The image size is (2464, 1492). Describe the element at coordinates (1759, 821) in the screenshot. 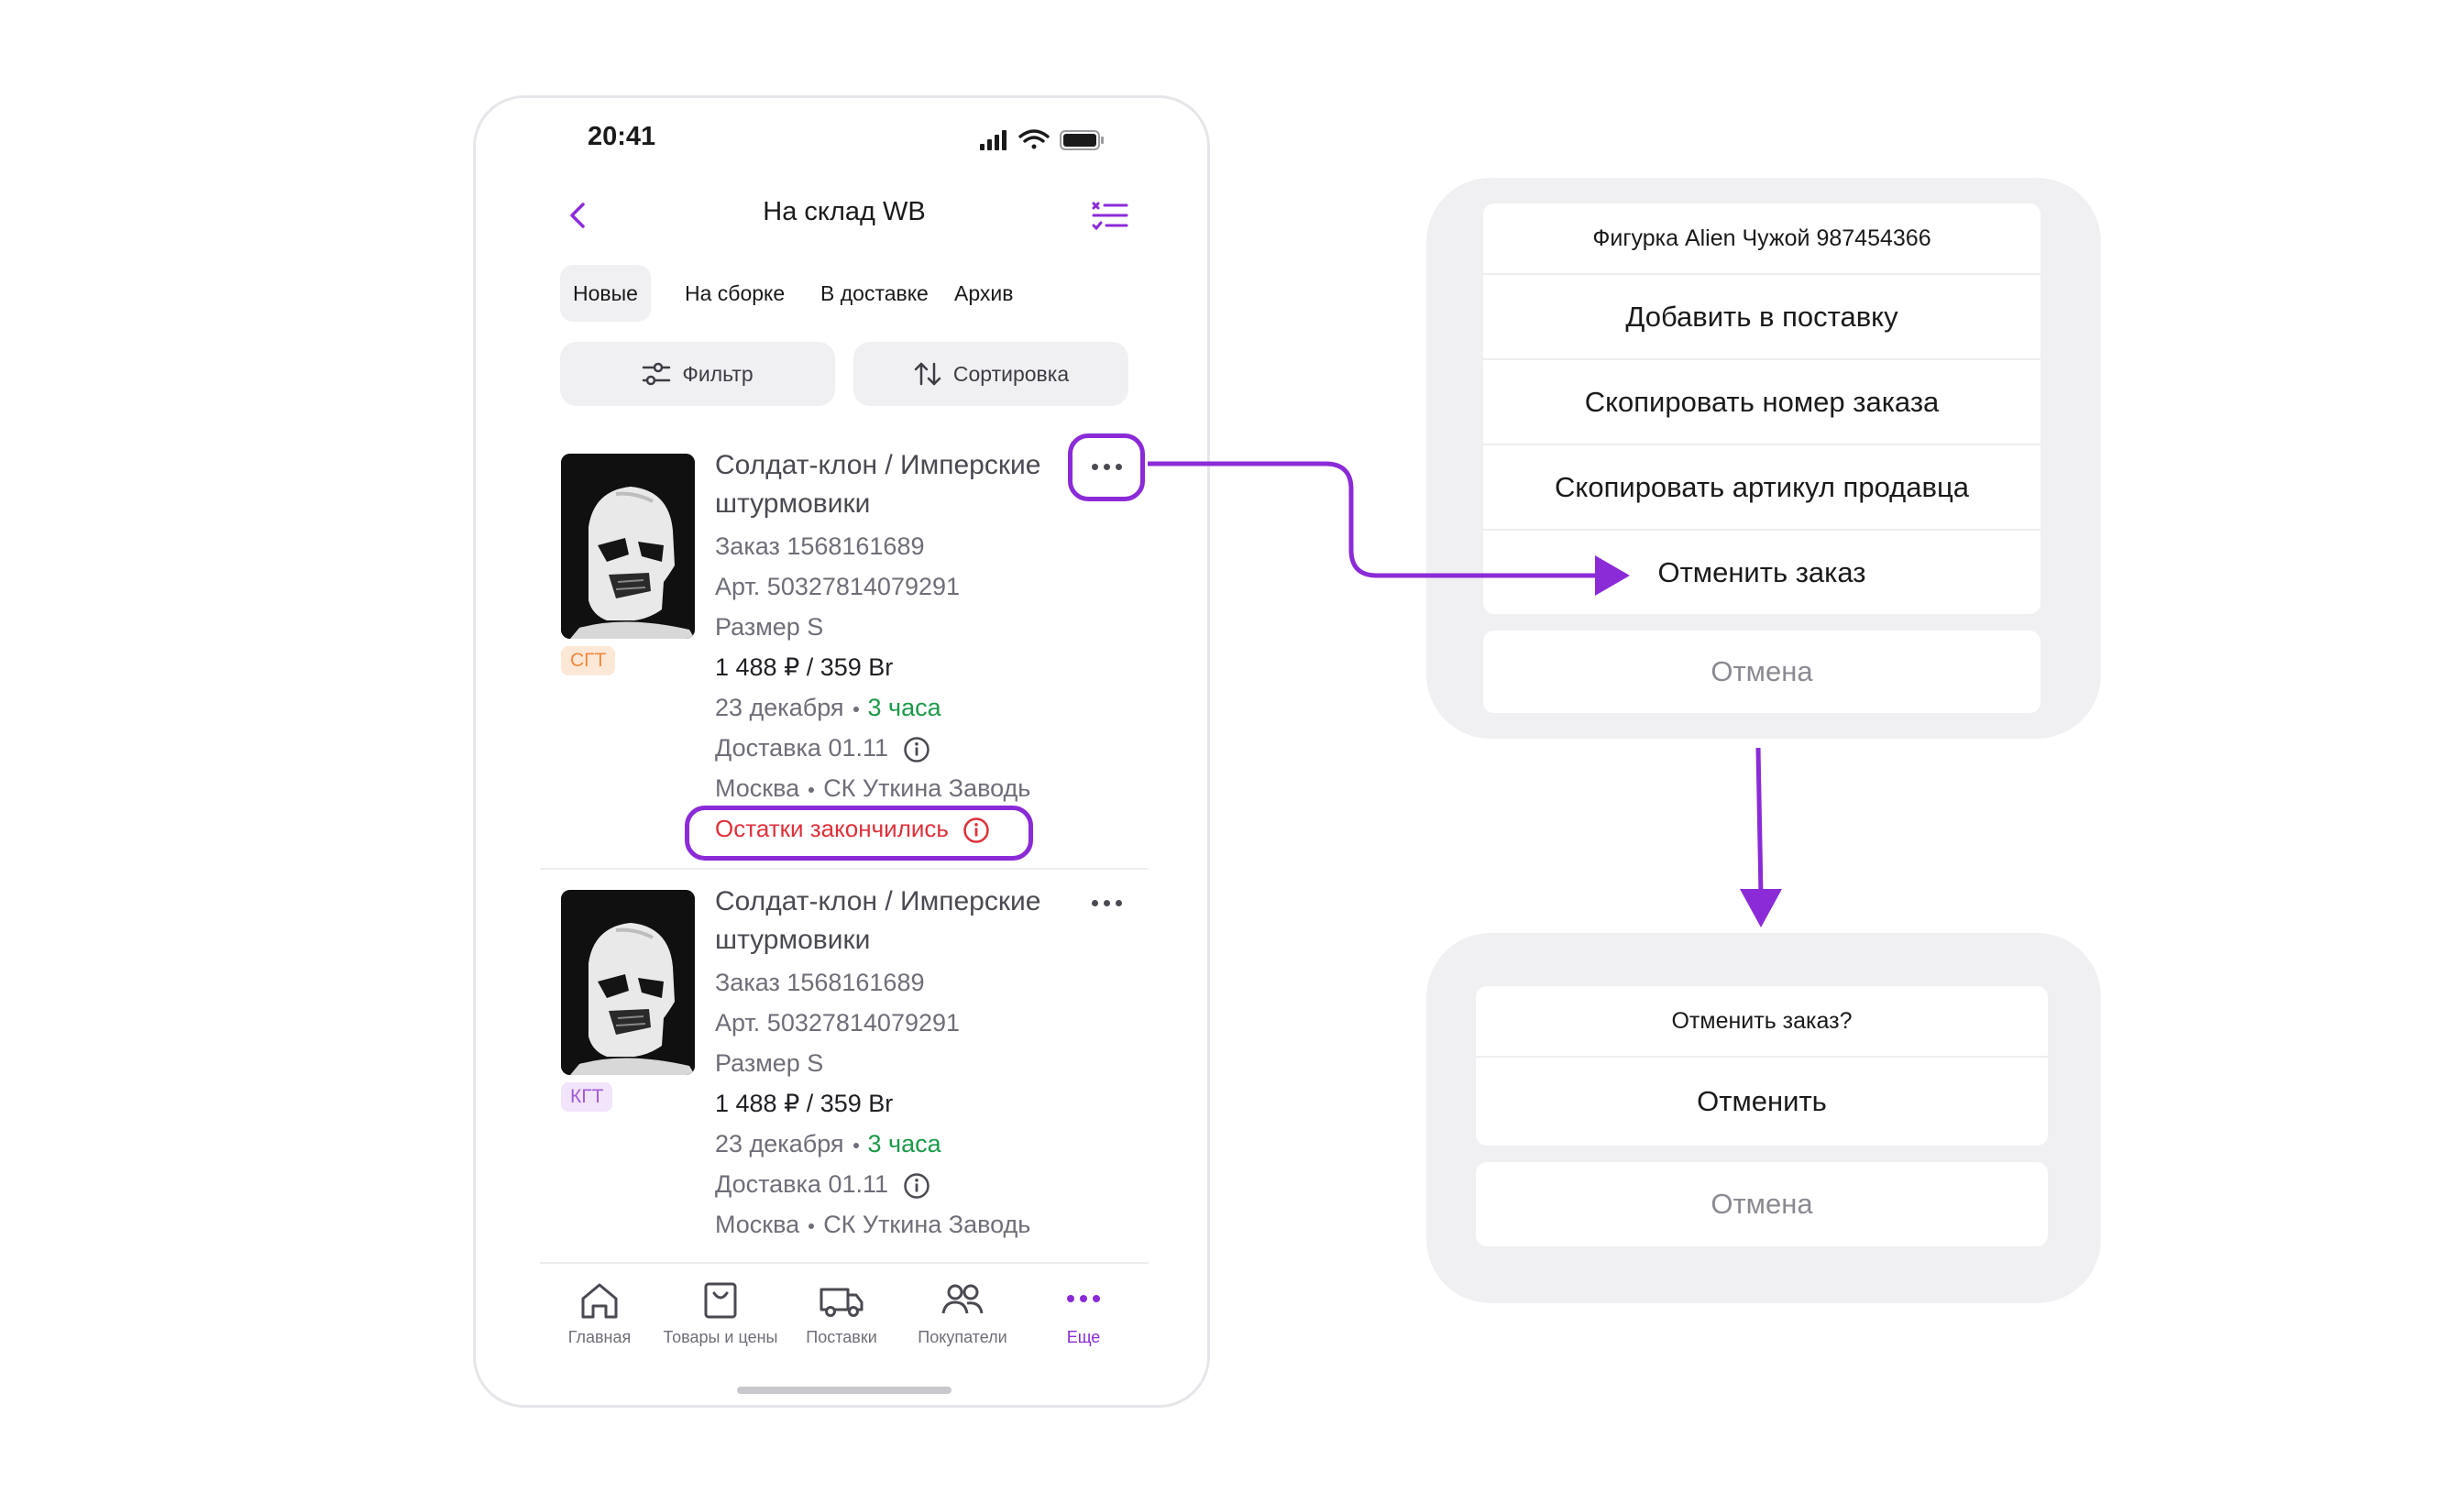

I see `flow-arrow-to-confirm` at that location.